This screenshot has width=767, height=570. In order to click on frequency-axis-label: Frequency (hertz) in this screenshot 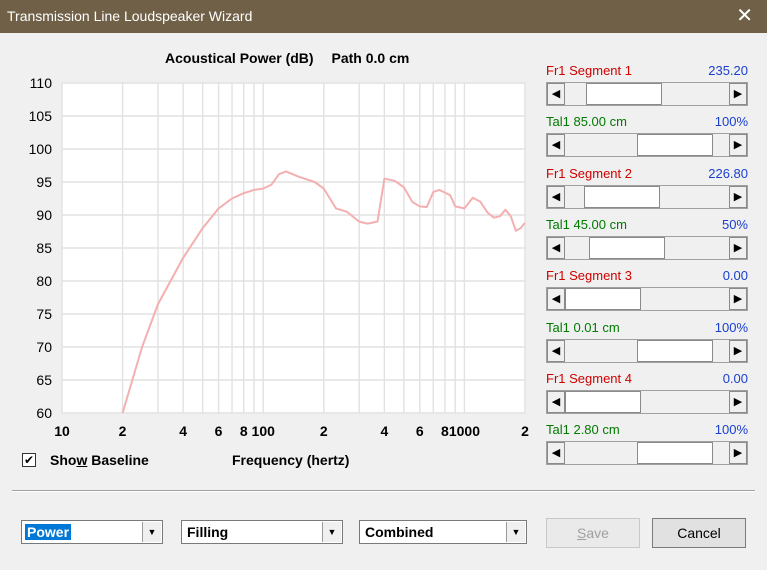, I will do `click(291, 460)`.